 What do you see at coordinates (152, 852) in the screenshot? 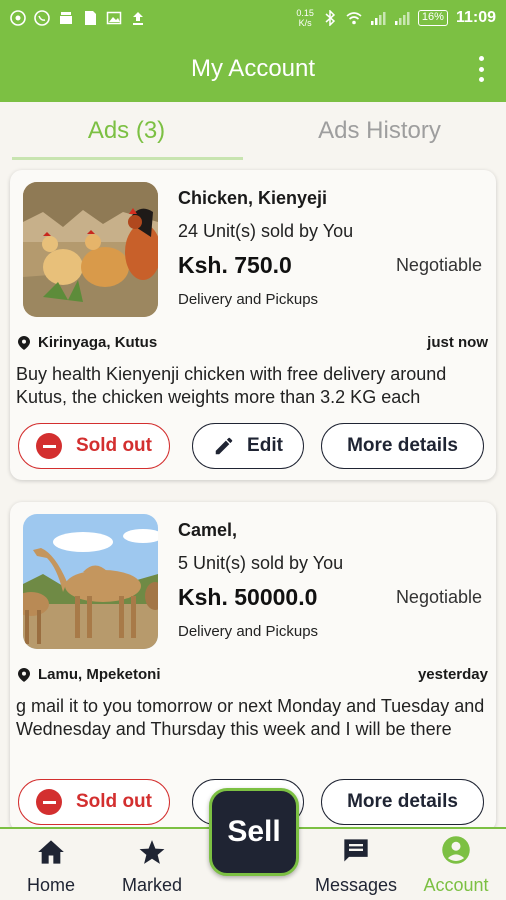
I see `star-icon` at bounding box center [152, 852].